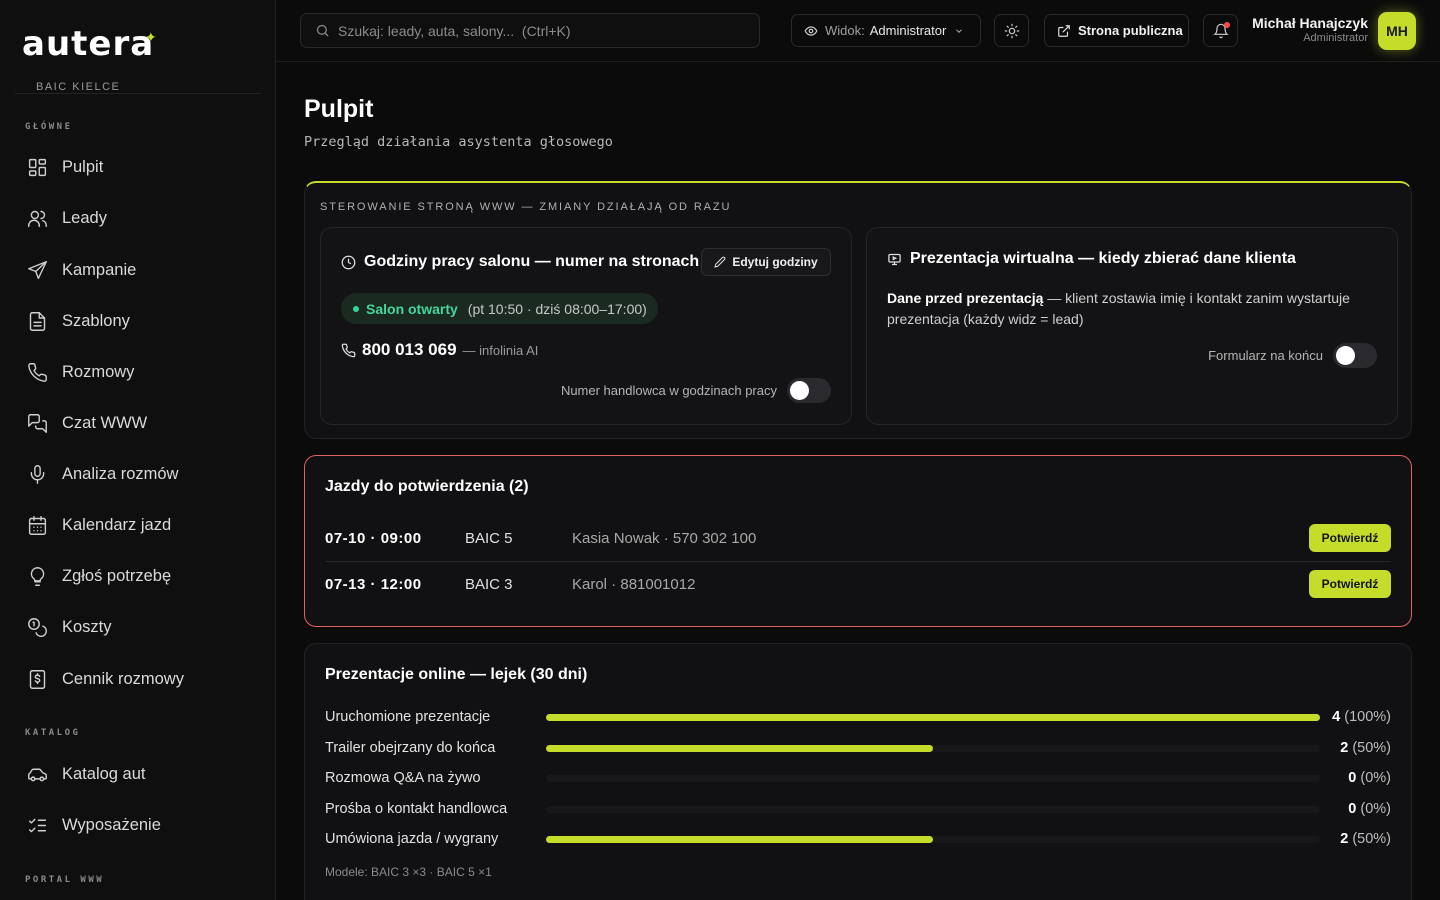  What do you see at coordinates (809, 390) in the screenshot?
I see `dealer-number-toggle` at bounding box center [809, 390].